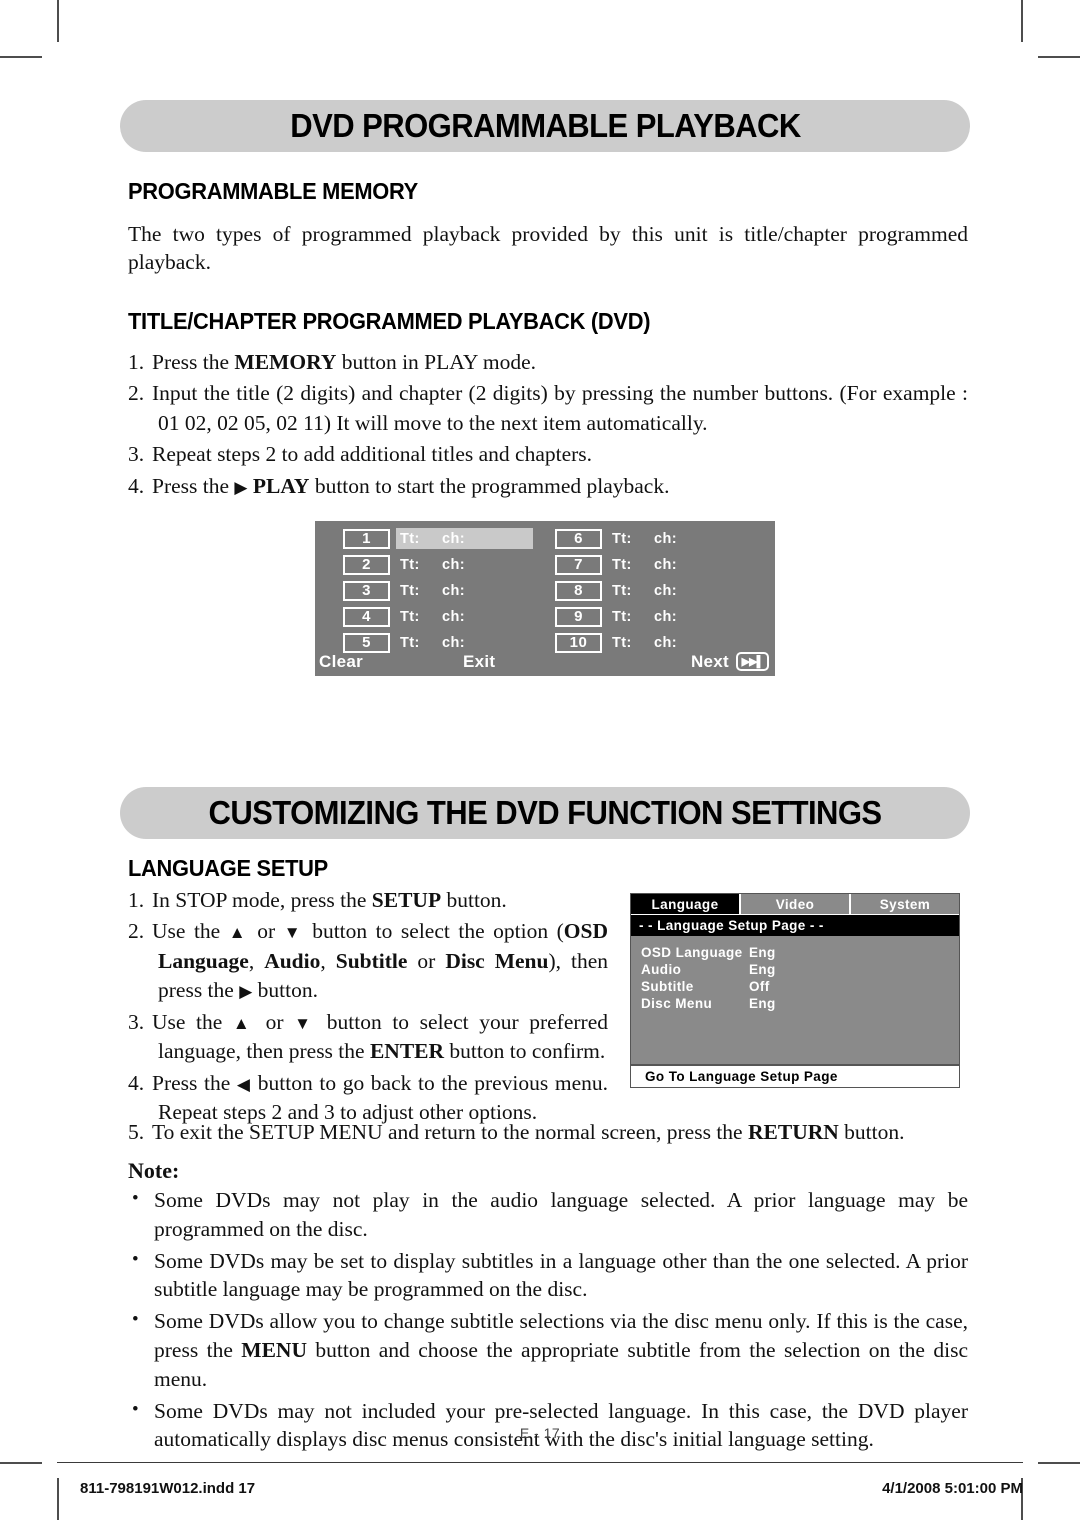  I want to click on setting-row-disc-menu: Disc Menu Eng, so click(795, 1003).